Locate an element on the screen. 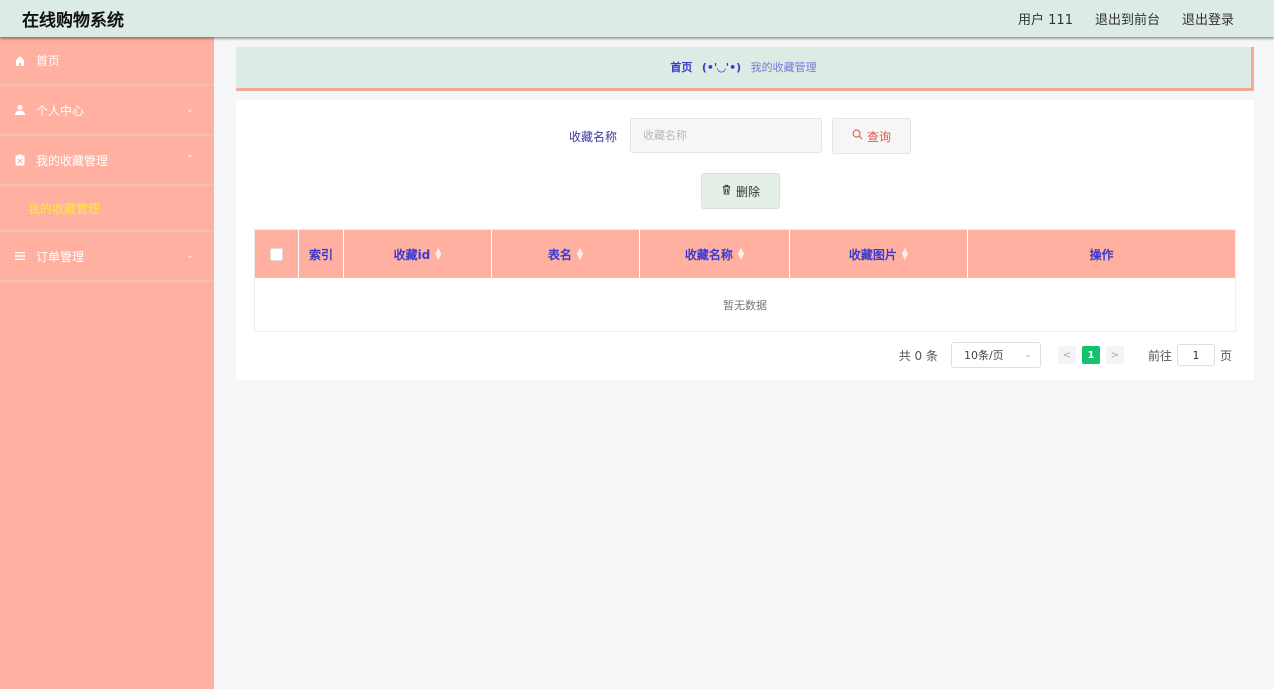 The height and width of the screenshot is (689, 1274). sidebar-item-order-management: 订单管理 ⌄ is located at coordinates (107, 257).